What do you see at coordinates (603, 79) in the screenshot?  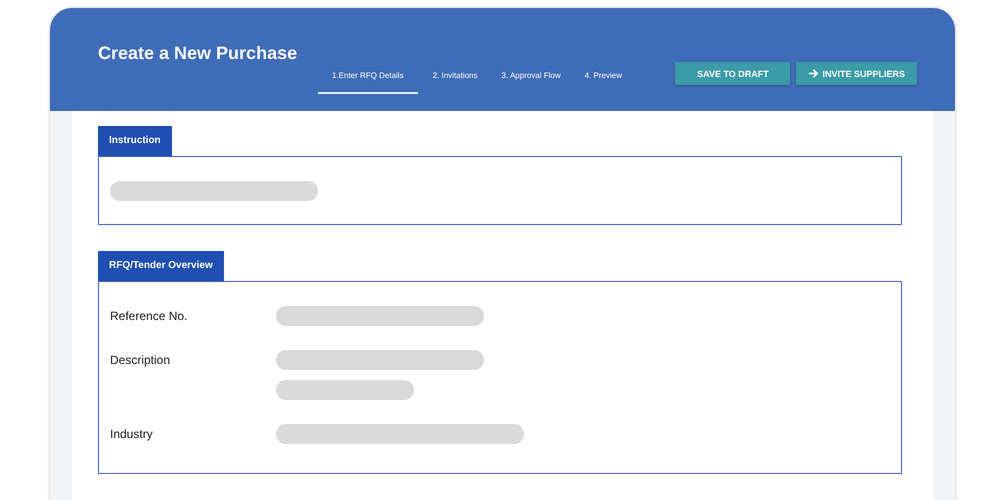 I see `step-tab: 4. Preview` at bounding box center [603, 79].